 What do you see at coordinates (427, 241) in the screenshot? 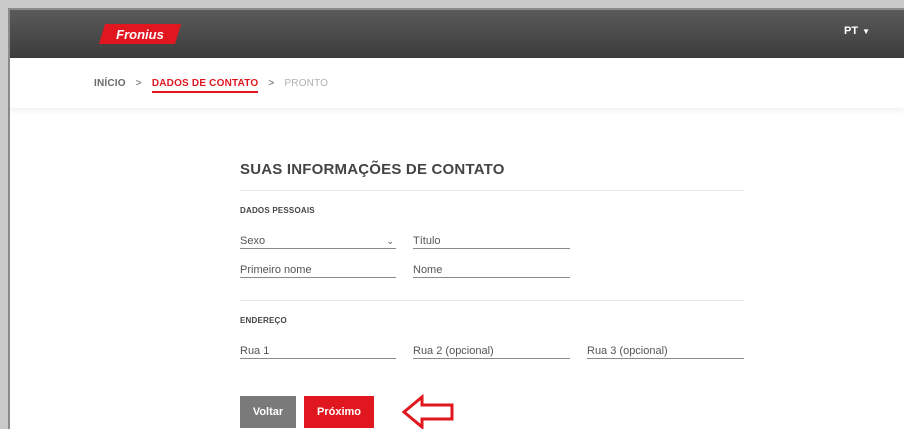
I see `titulo-placeholder: Título` at bounding box center [427, 241].